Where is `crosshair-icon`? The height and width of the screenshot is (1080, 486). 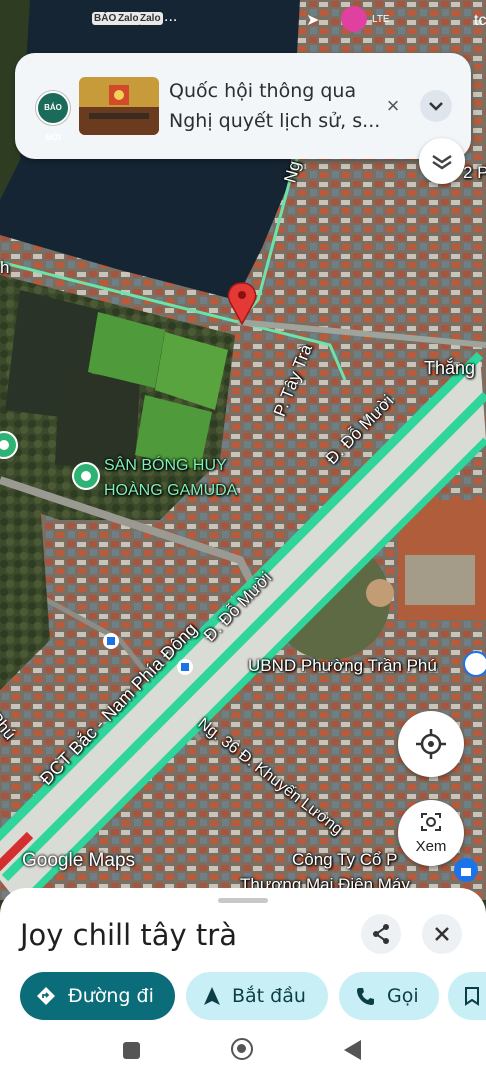
crosshair-icon is located at coordinates (431, 744).